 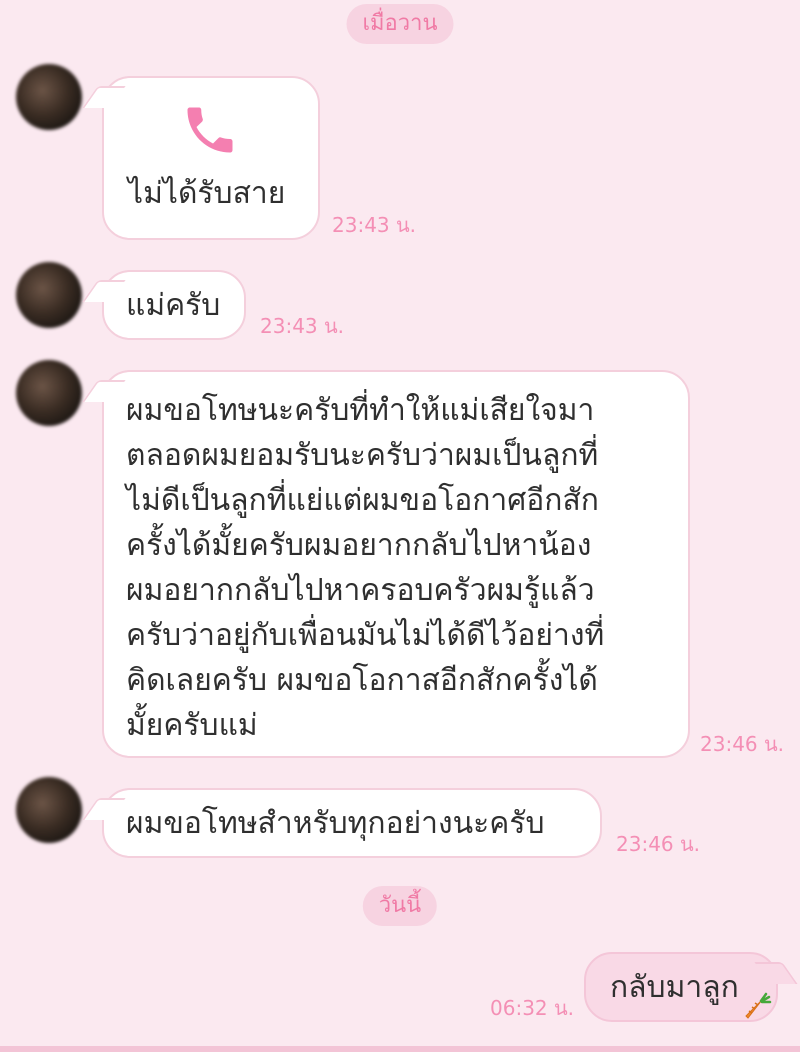 I want to click on carrot-icon, so click(x=757, y=1007).